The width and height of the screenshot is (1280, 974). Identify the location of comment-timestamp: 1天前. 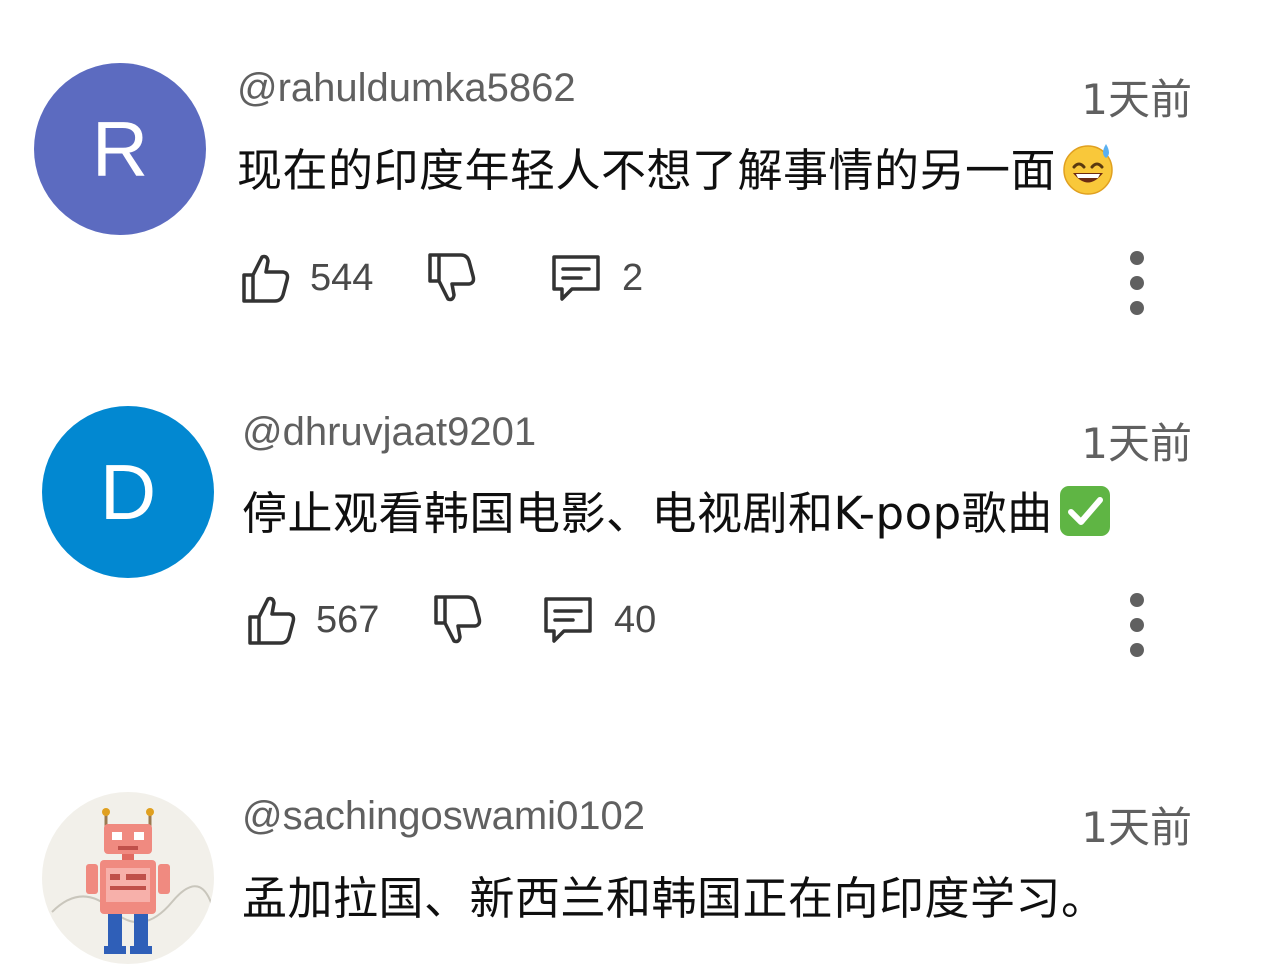
(1136, 827).